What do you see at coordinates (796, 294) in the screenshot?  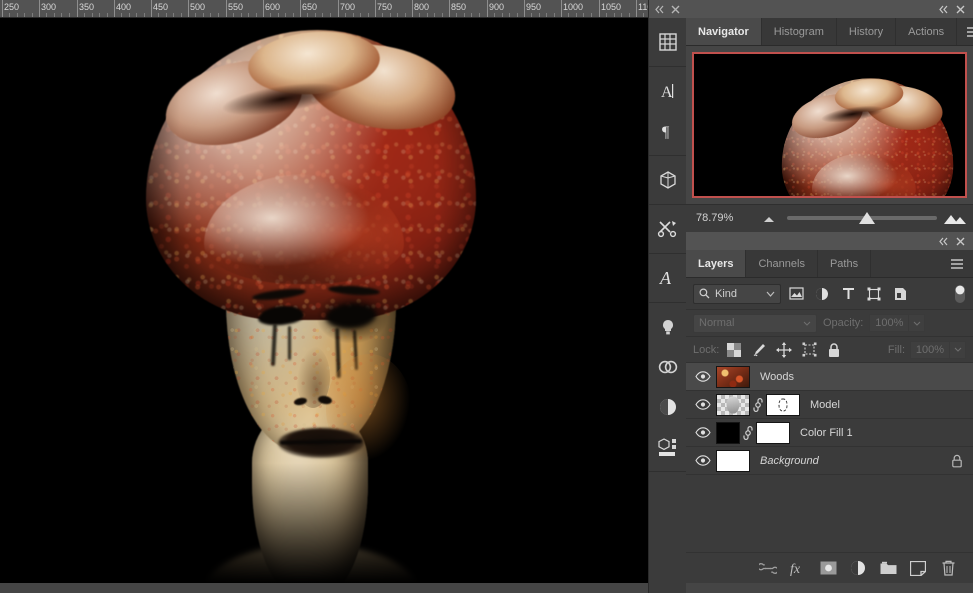 I see `filter-pixel-layers-icon` at bounding box center [796, 294].